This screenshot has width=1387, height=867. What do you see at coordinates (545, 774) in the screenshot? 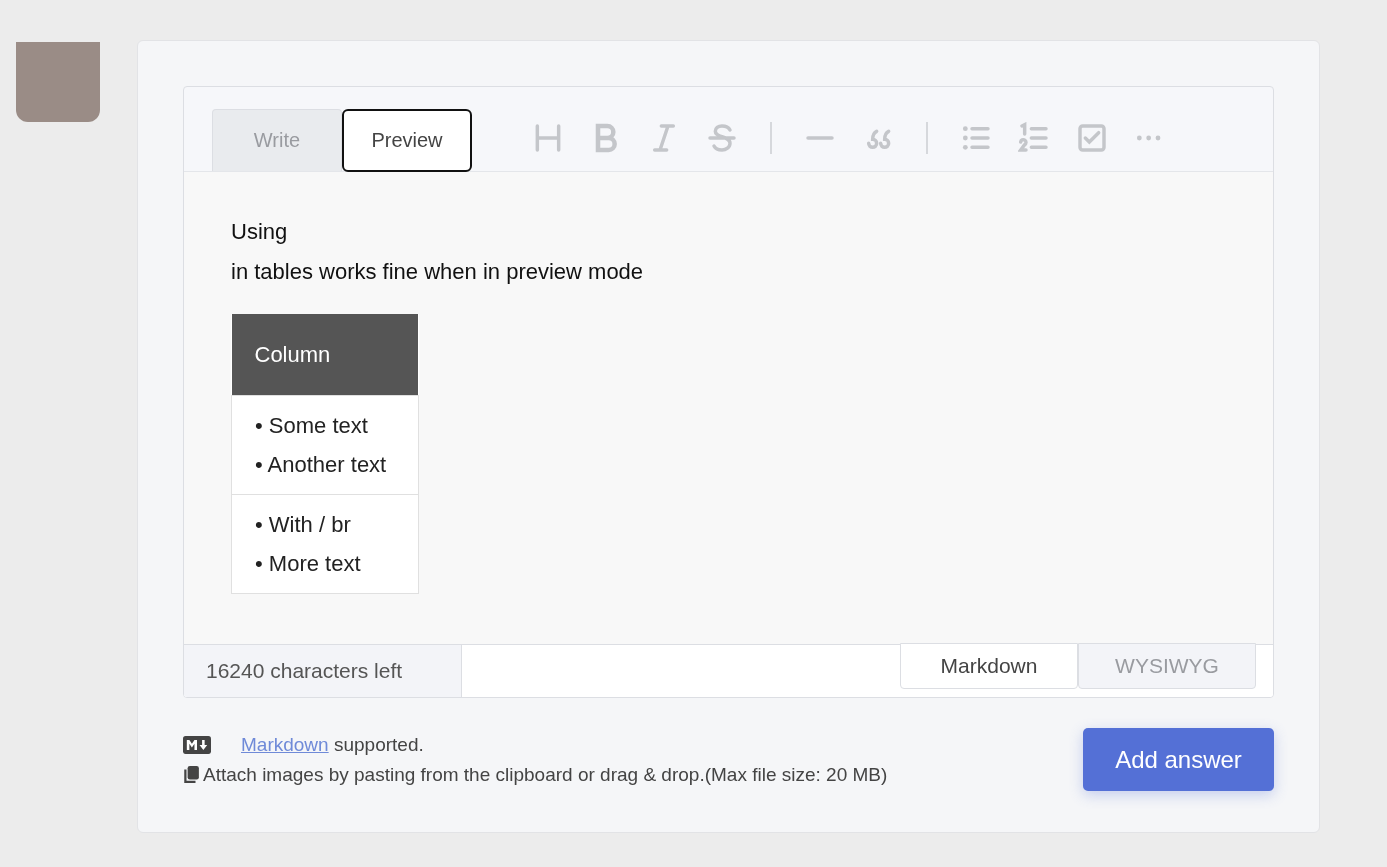
I see `attach-hint-text: Attach images by pasting from the clipboard or drag & drop.(Max file size: 20 MB)` at bounding box center [545, 774].